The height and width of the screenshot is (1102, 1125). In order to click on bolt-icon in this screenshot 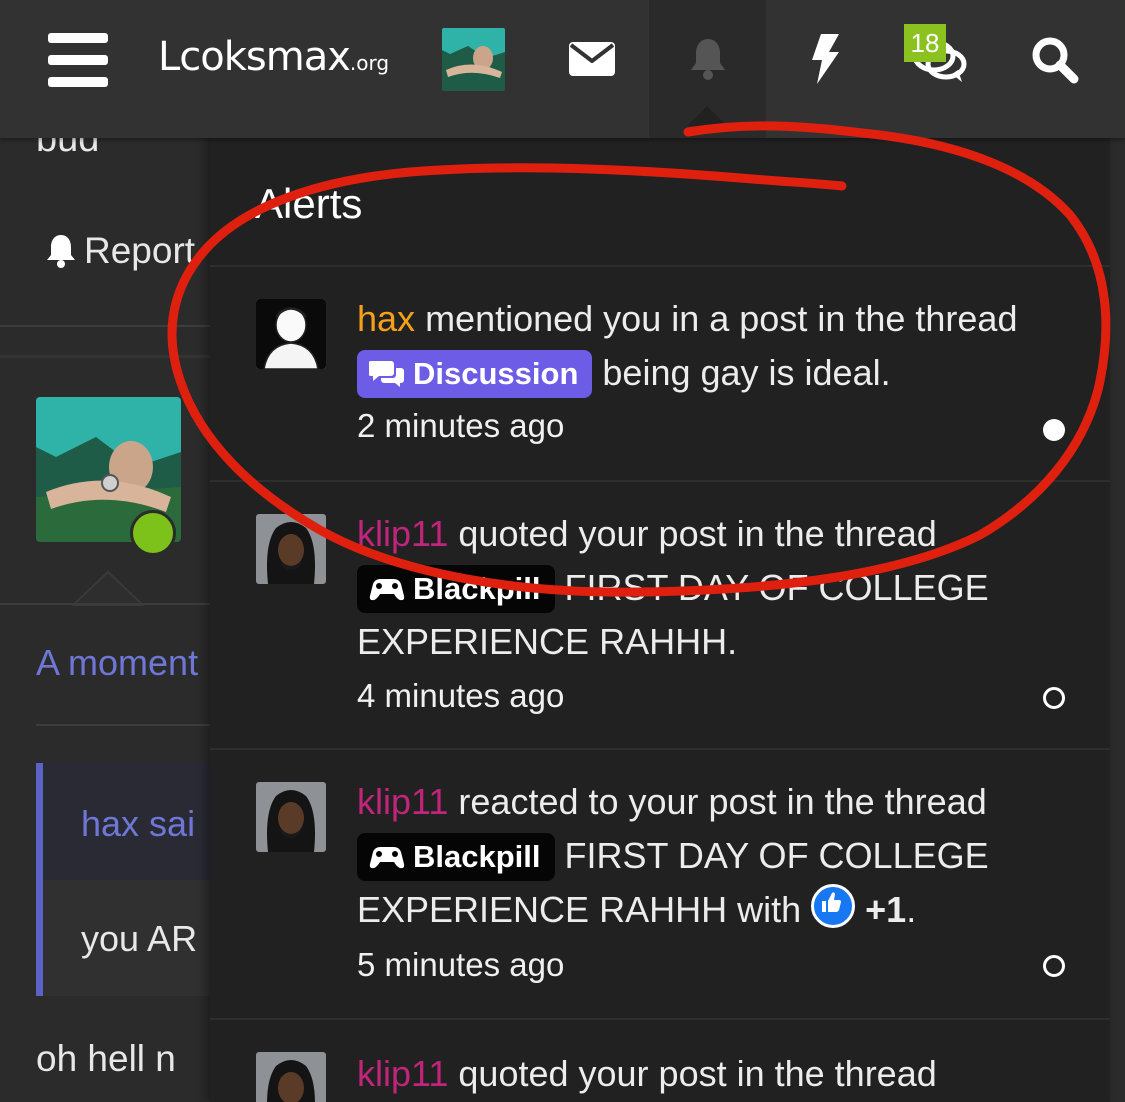, I will do `click(825, 59)`.